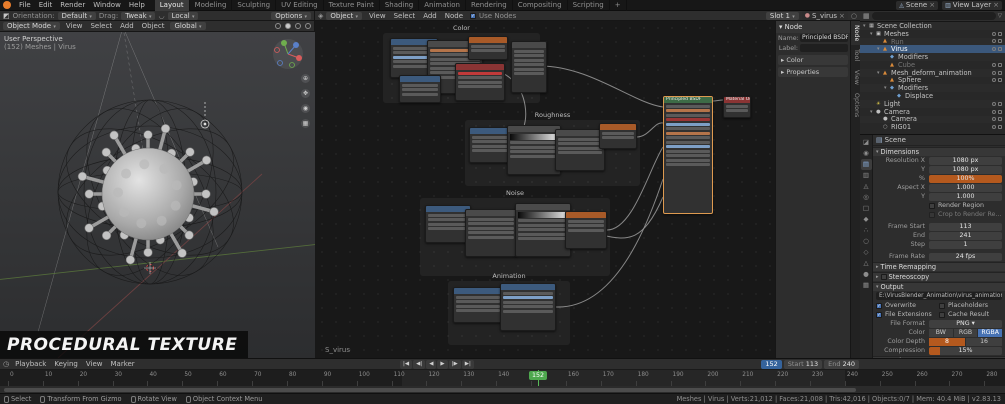 The height and width of the screenshot is (404, 1005). What do you see at coordinates (855, 105) in the screenshot?
I see `sidebar-tab-options: Options` at bounding box center [855, 105].